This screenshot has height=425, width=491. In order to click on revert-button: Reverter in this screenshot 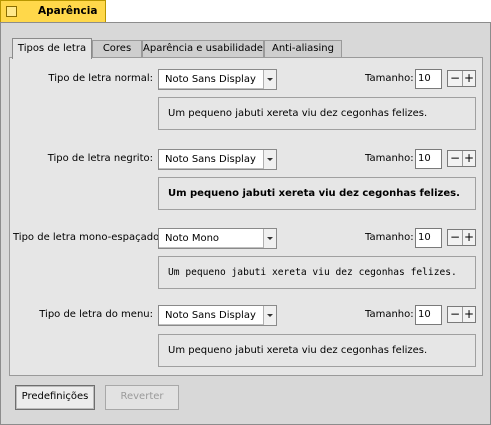, I will do `click(142, 397)`.